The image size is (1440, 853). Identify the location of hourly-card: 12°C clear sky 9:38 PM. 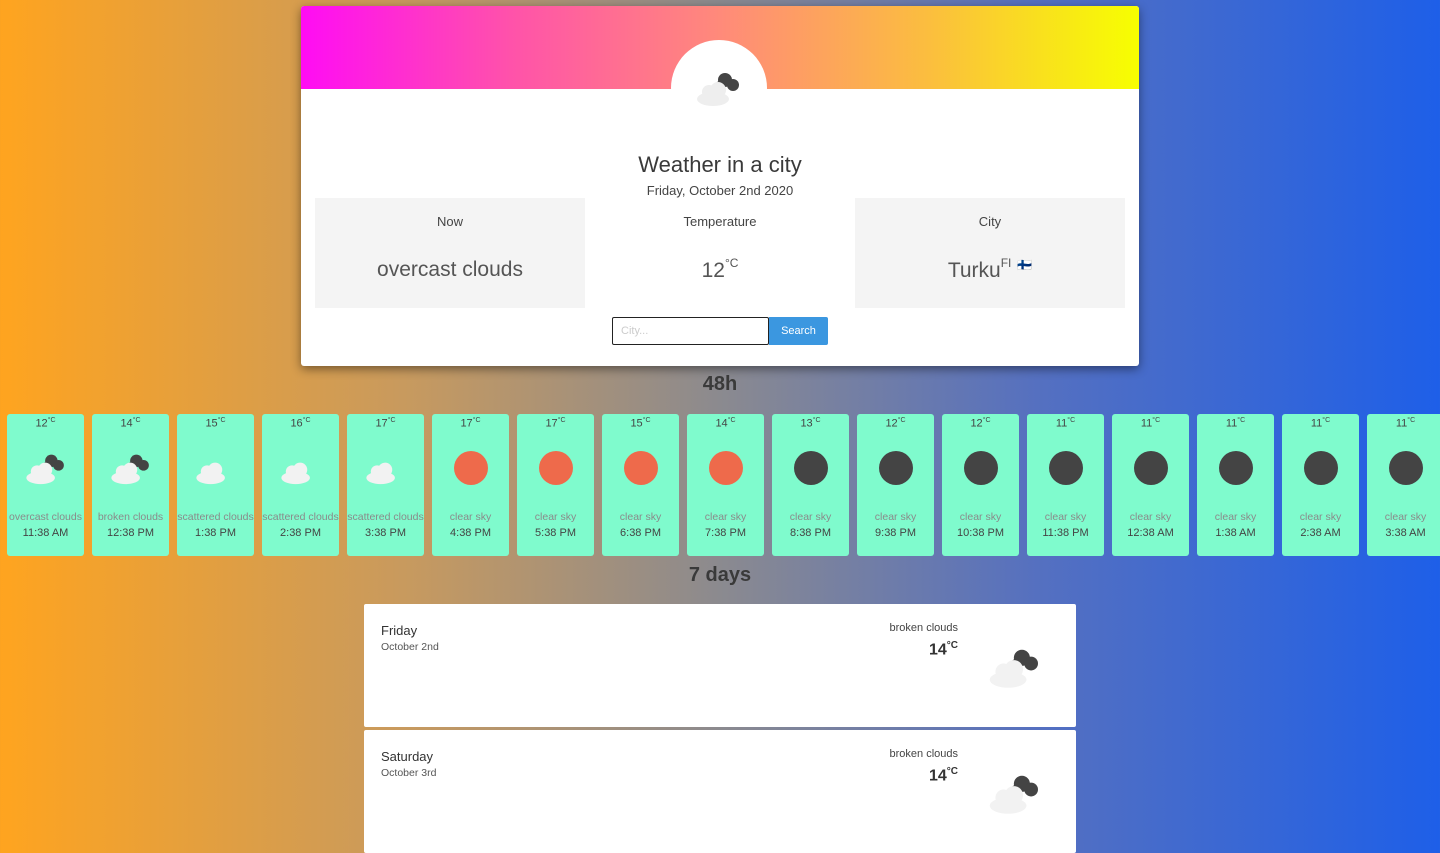
(895, 485).